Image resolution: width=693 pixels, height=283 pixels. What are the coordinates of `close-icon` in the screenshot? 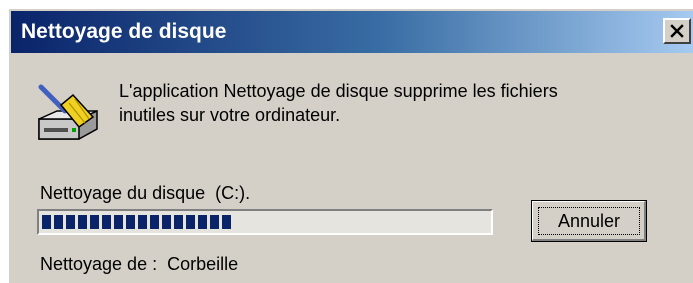 It's located at (677, 31).